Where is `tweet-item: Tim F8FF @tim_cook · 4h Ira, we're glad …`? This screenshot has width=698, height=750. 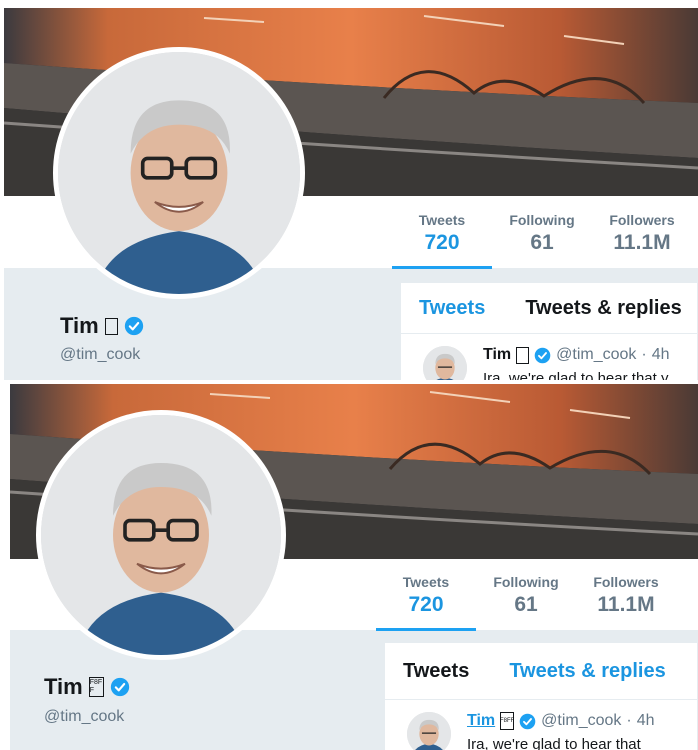
tweet-item: Tim F8FF @tim_cook · 4h Ira, we're glad … is located at coordinates (541, 725).